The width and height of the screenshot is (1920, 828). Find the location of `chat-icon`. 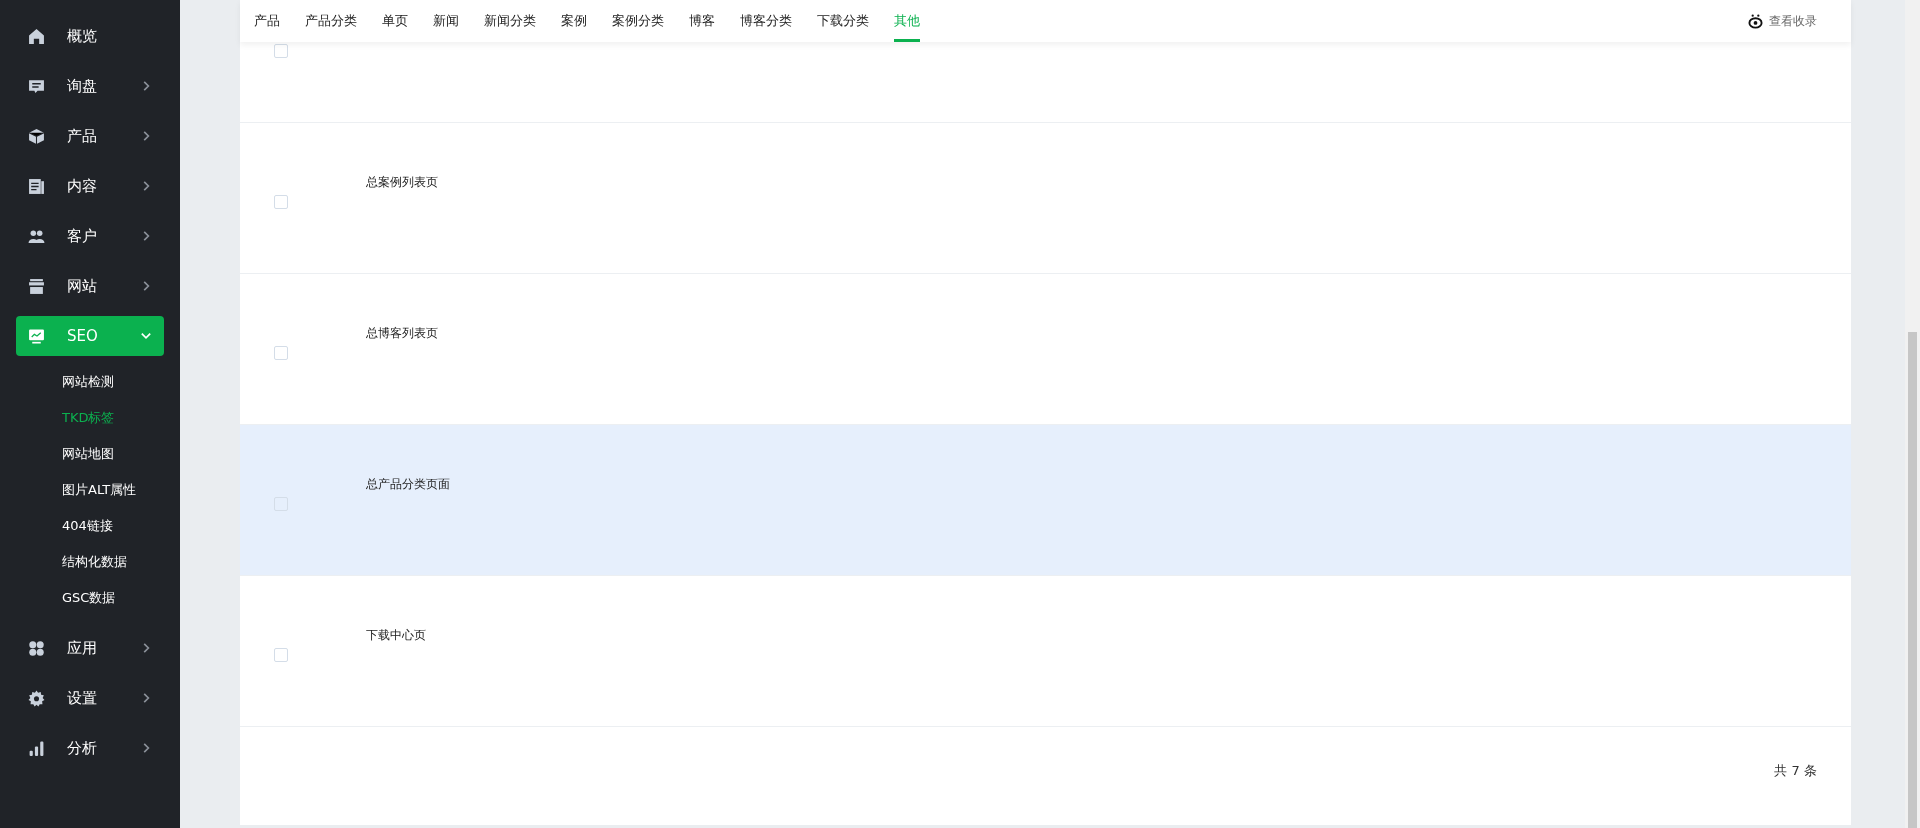

chat-icon is located at coordinates (36, 86).